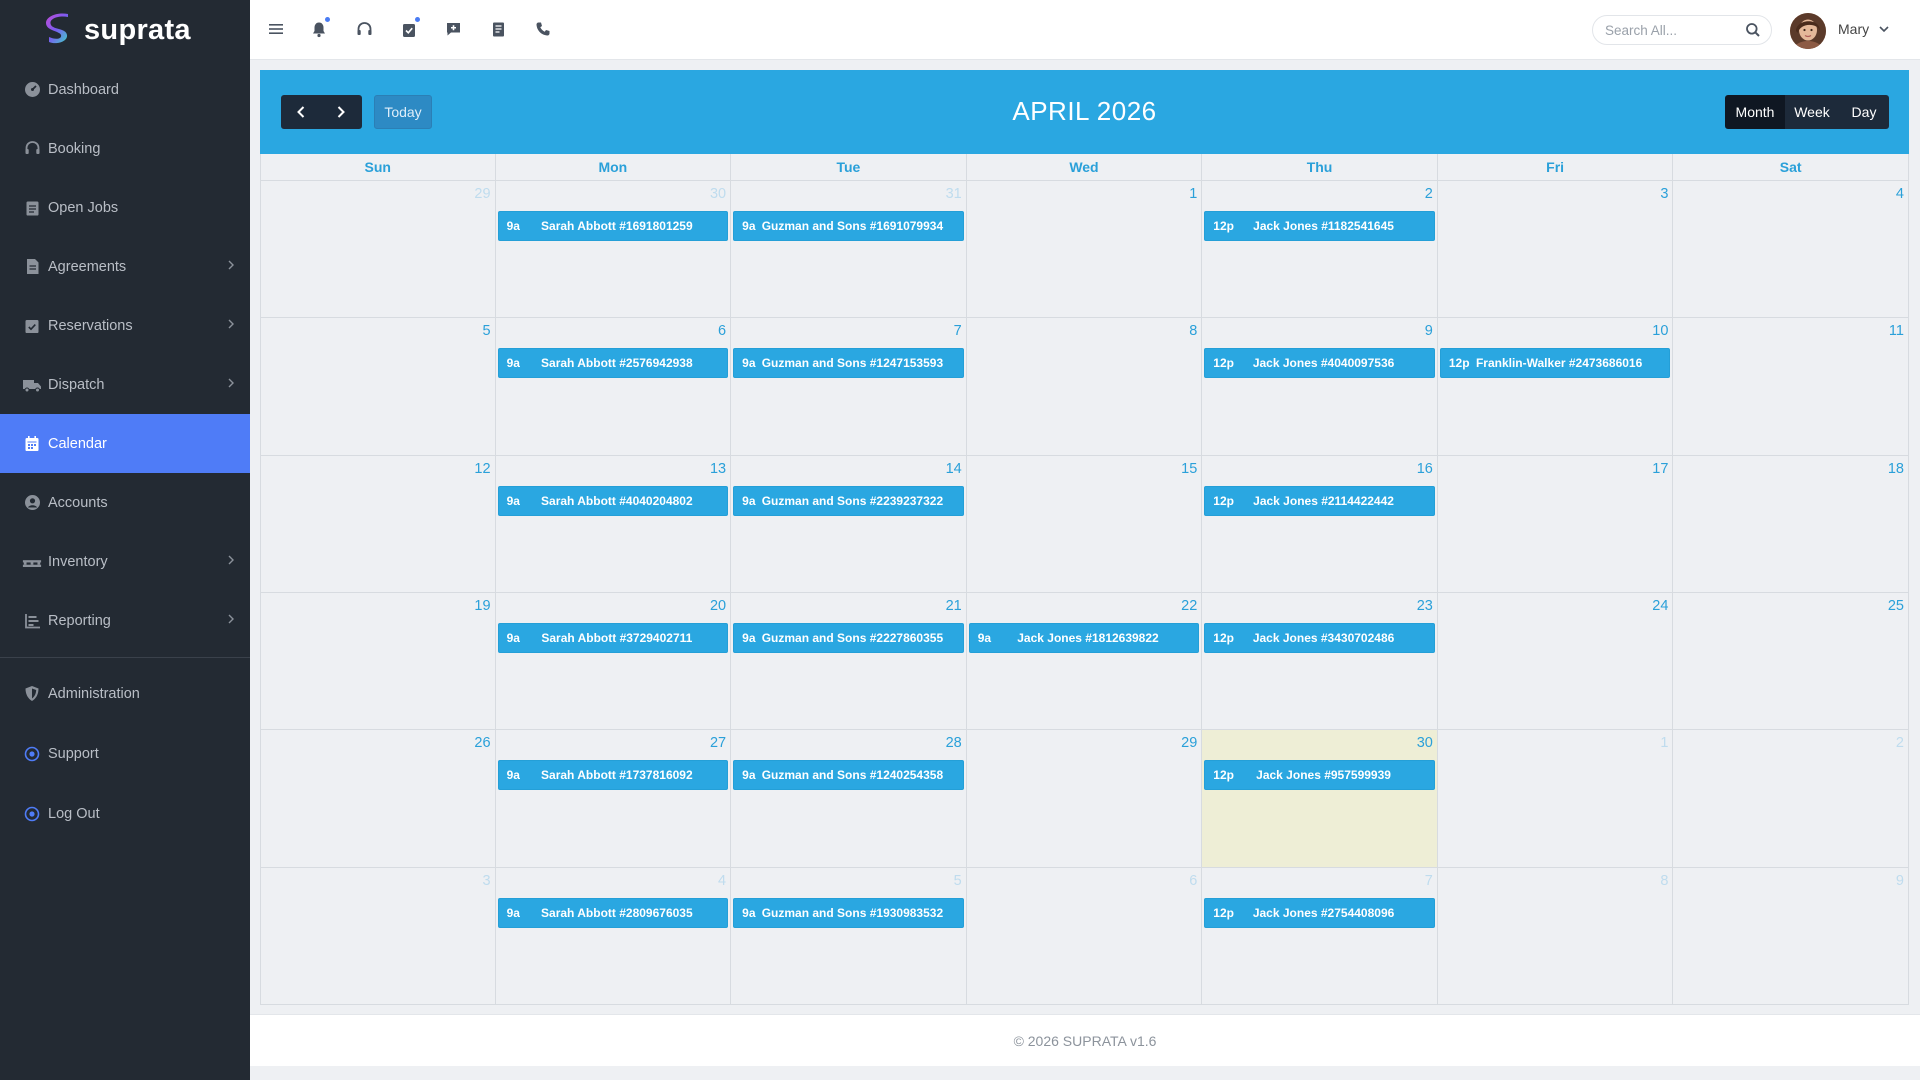 This screenshot has height=1080, width=1920. Describe the element at coordinates (1555, 662) in the screenshot. I see `day-cell: 24` at that location.